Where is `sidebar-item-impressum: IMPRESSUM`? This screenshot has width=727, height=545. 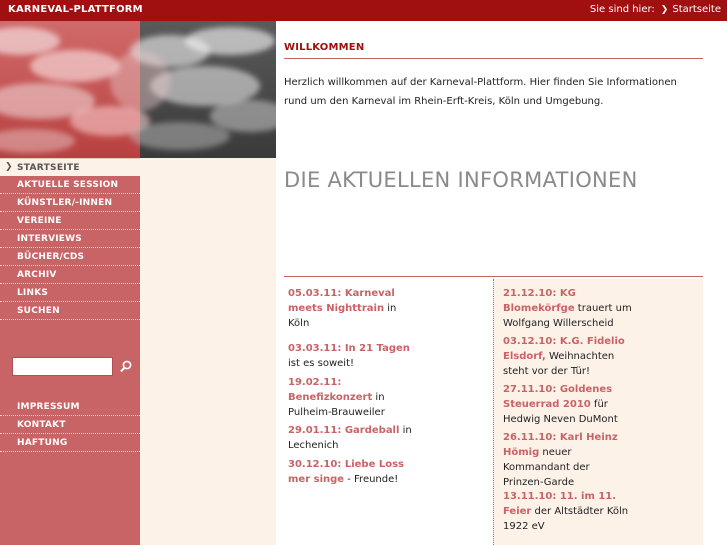 sidebar-item-impressum: IMPRESSUM is located at coordinates (70, 407).